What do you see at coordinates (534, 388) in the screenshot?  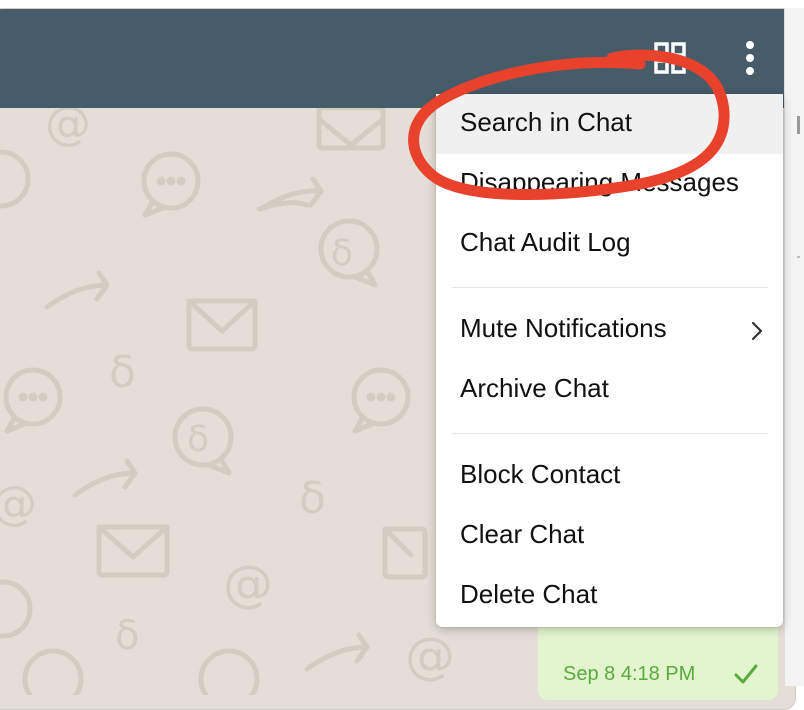 I see `menu-item-label: Archive Chat` at bounding box center [534, 388].